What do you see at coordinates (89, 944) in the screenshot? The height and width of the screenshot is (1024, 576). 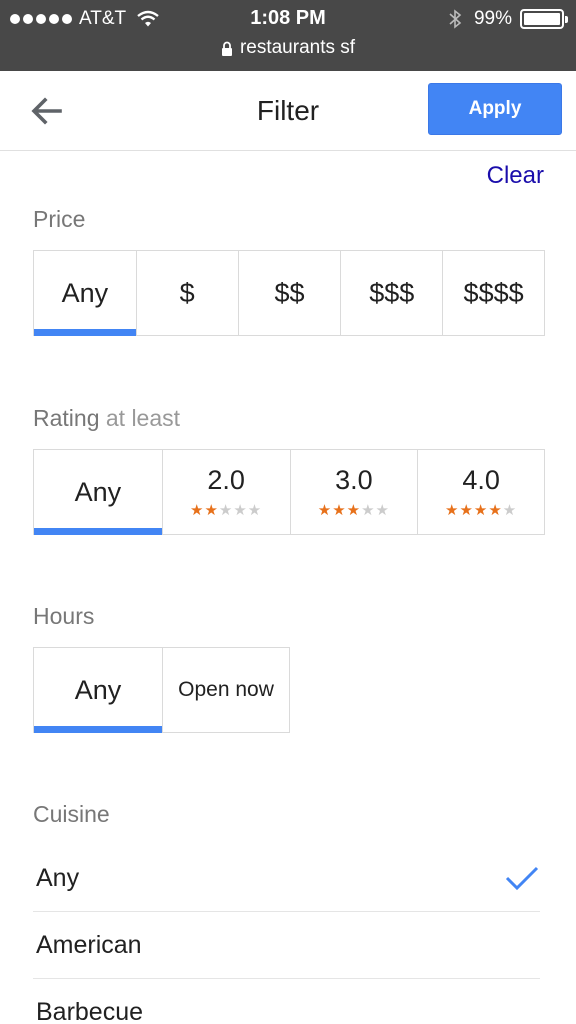 I see `cuisine-item-label: American` at bounding box center [89, 944].